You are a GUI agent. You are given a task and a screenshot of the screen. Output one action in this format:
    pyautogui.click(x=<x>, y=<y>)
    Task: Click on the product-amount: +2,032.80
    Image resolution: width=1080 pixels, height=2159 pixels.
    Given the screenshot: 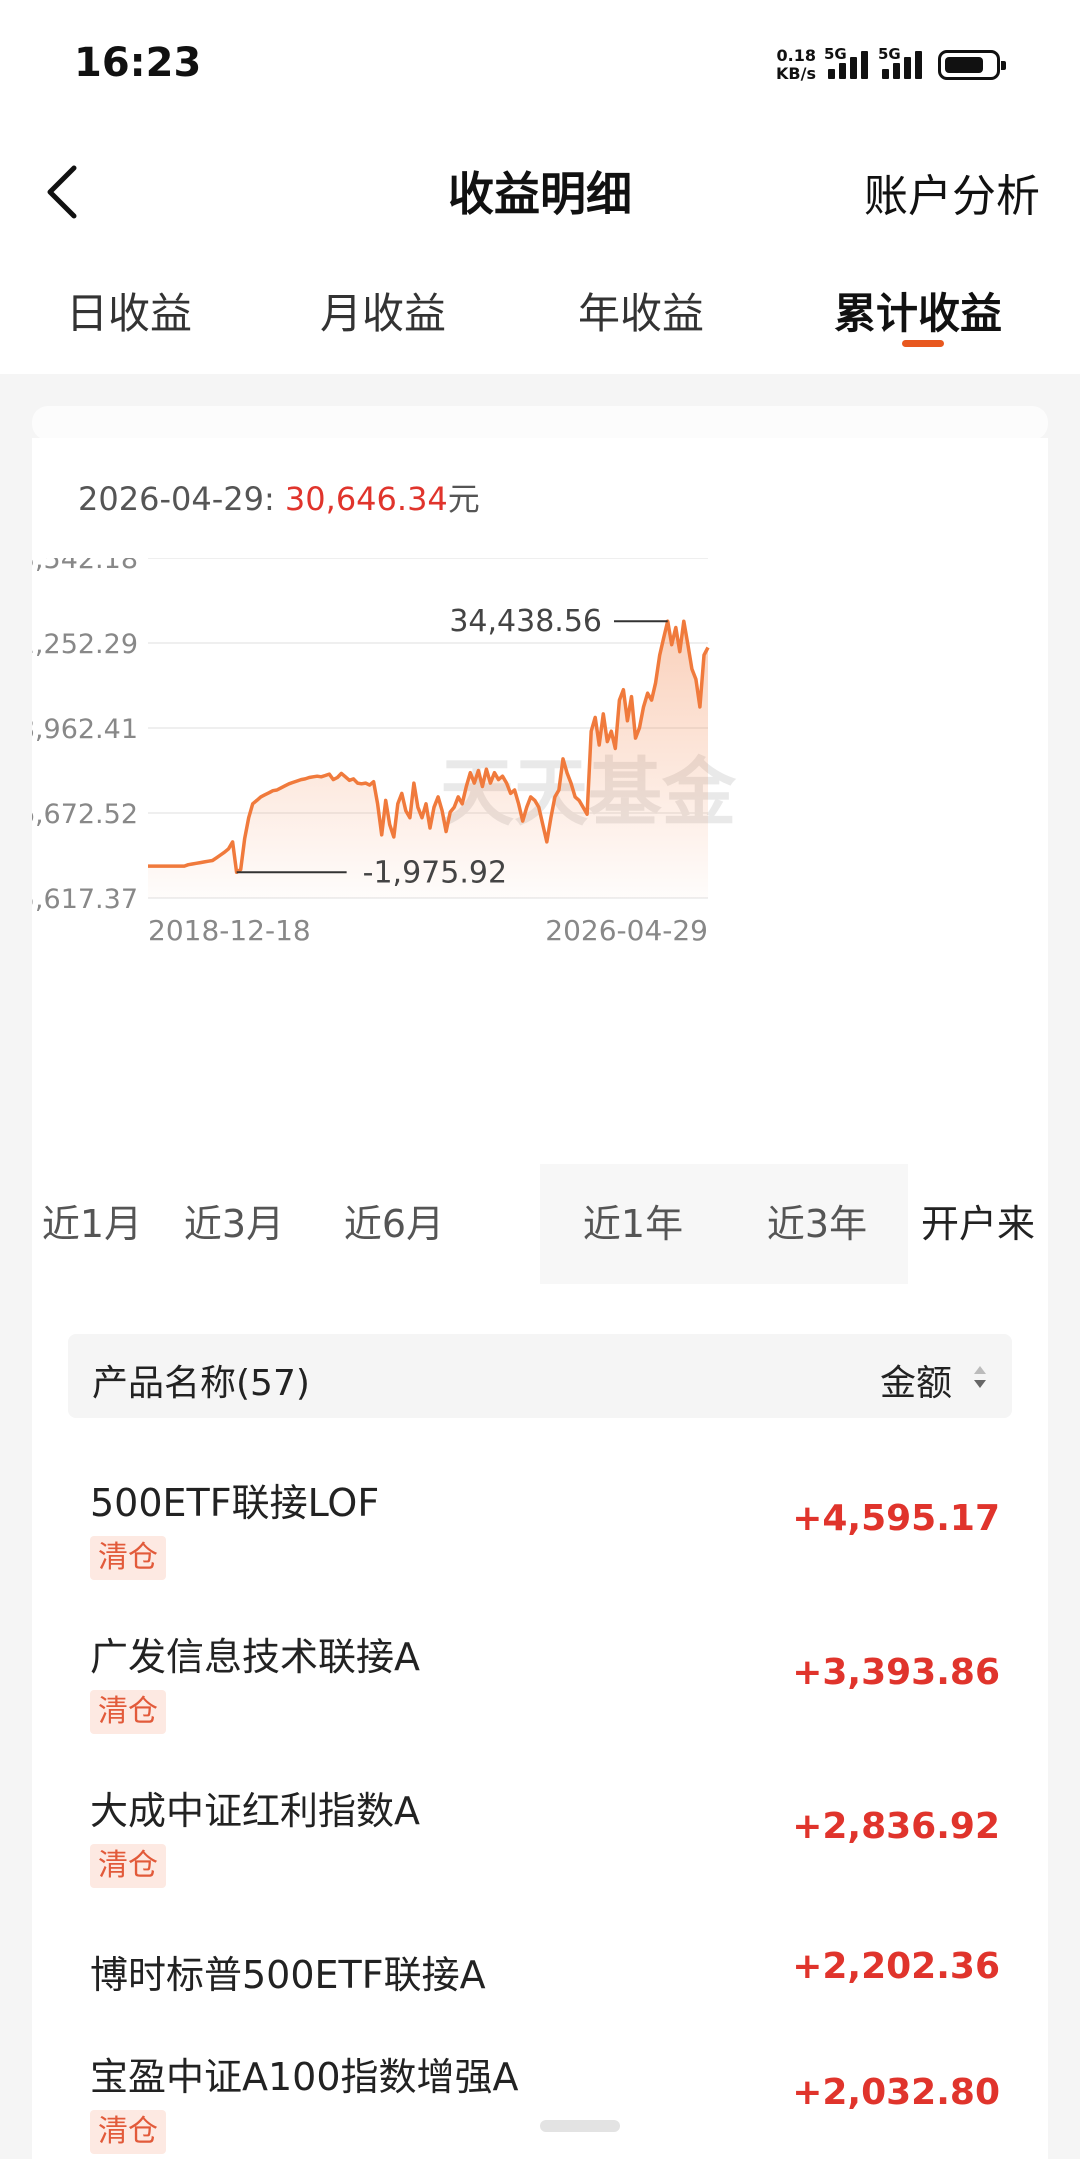 What is the action you would take?
    pyautogui.click(x=896, y=2092)
    